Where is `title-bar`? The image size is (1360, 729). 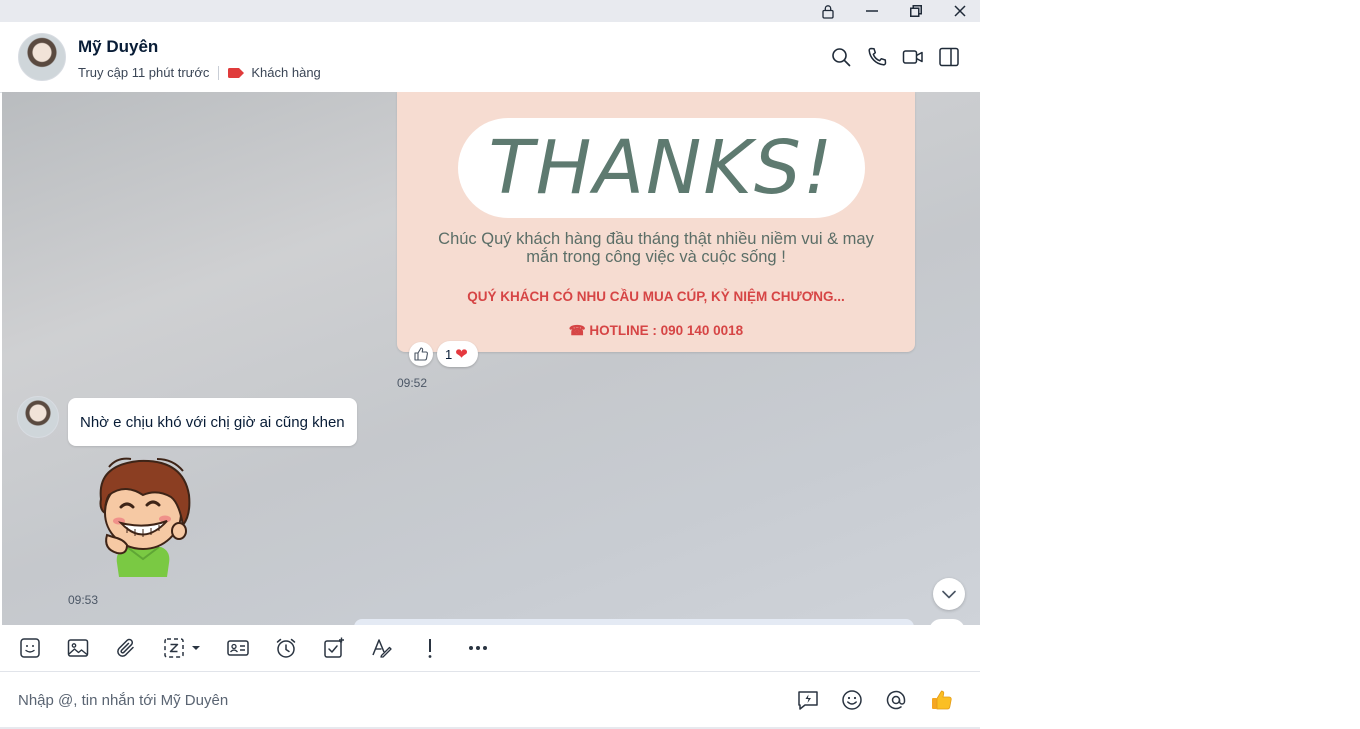 title-bar is located at coordinates (490, 11).